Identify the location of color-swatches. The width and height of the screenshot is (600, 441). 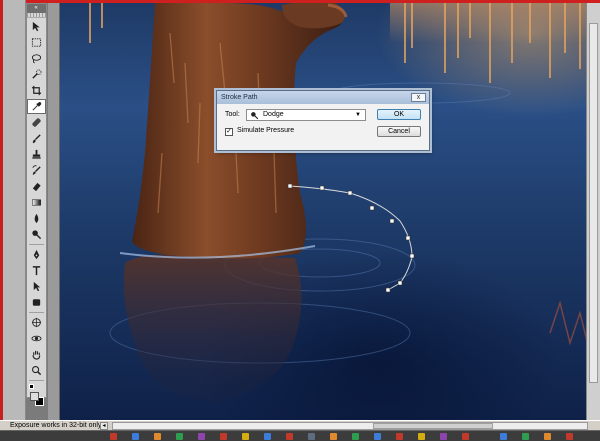
(36, 400).